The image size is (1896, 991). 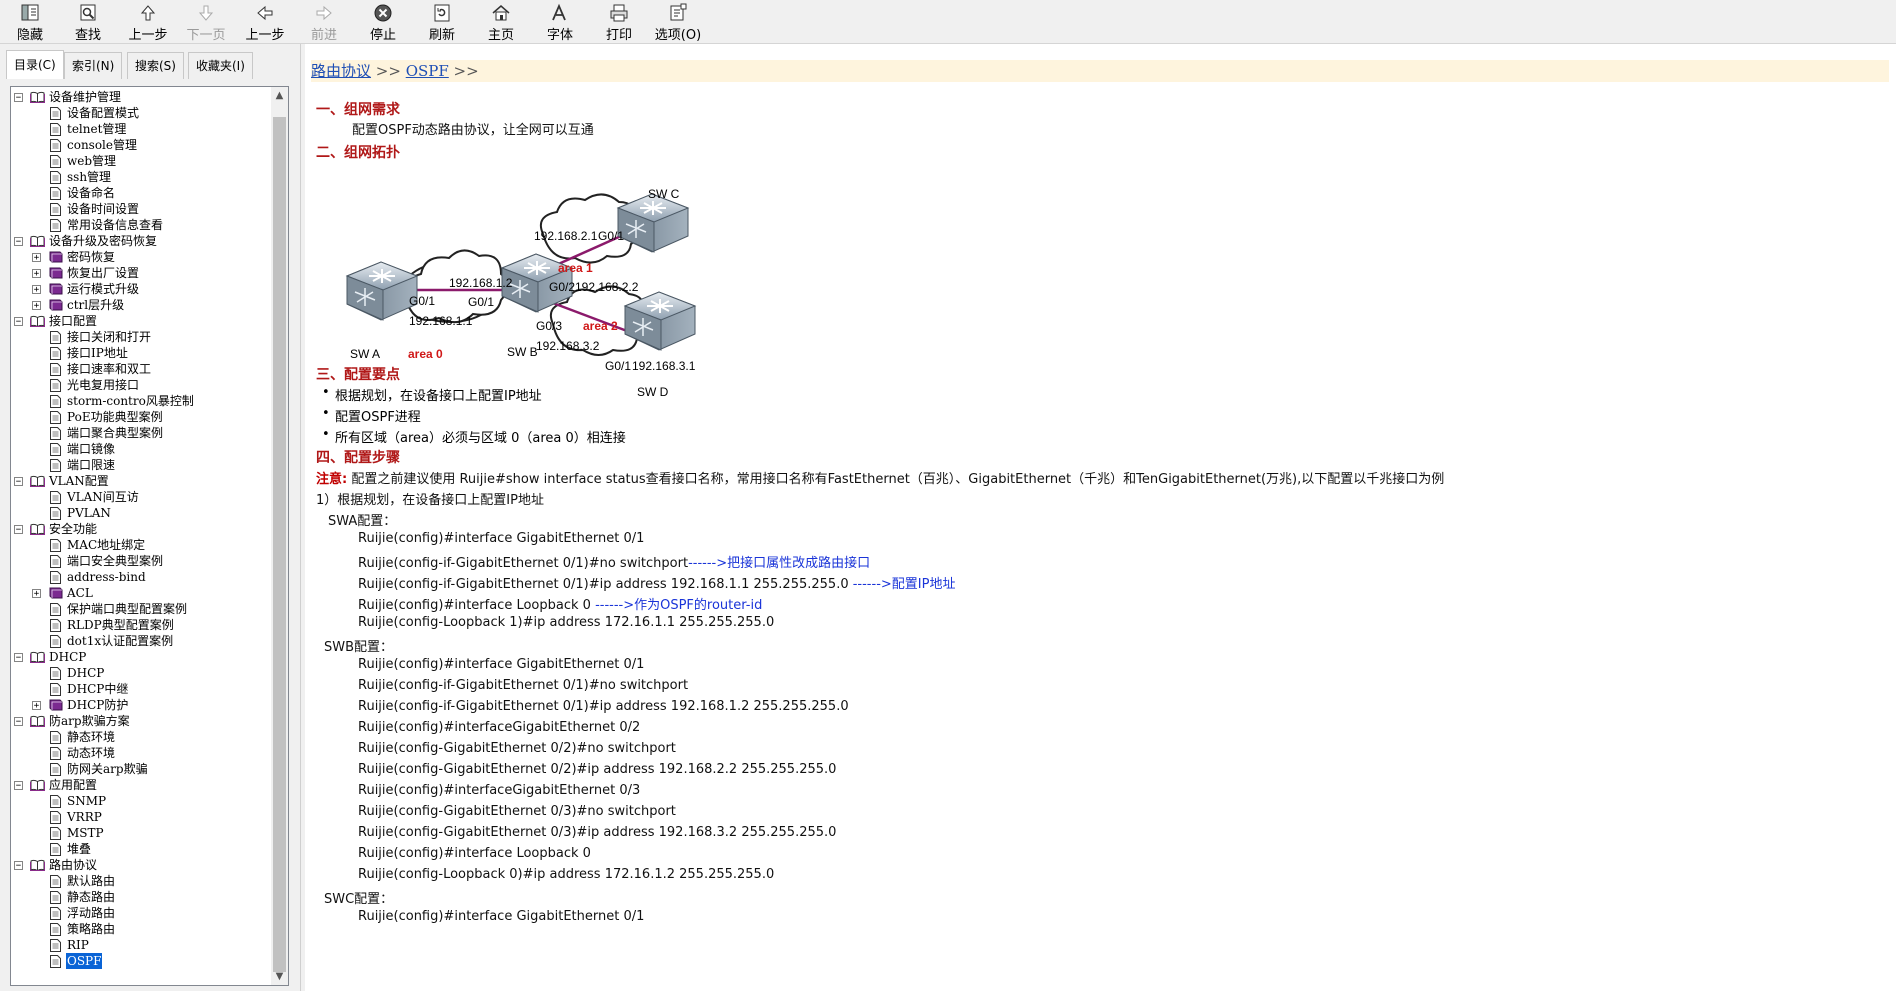 What do you see at coordinates (107, 433) in the screenshot?
I see `tree-page-item: 端口聚合典型案例` at bounding box center [107, 433].